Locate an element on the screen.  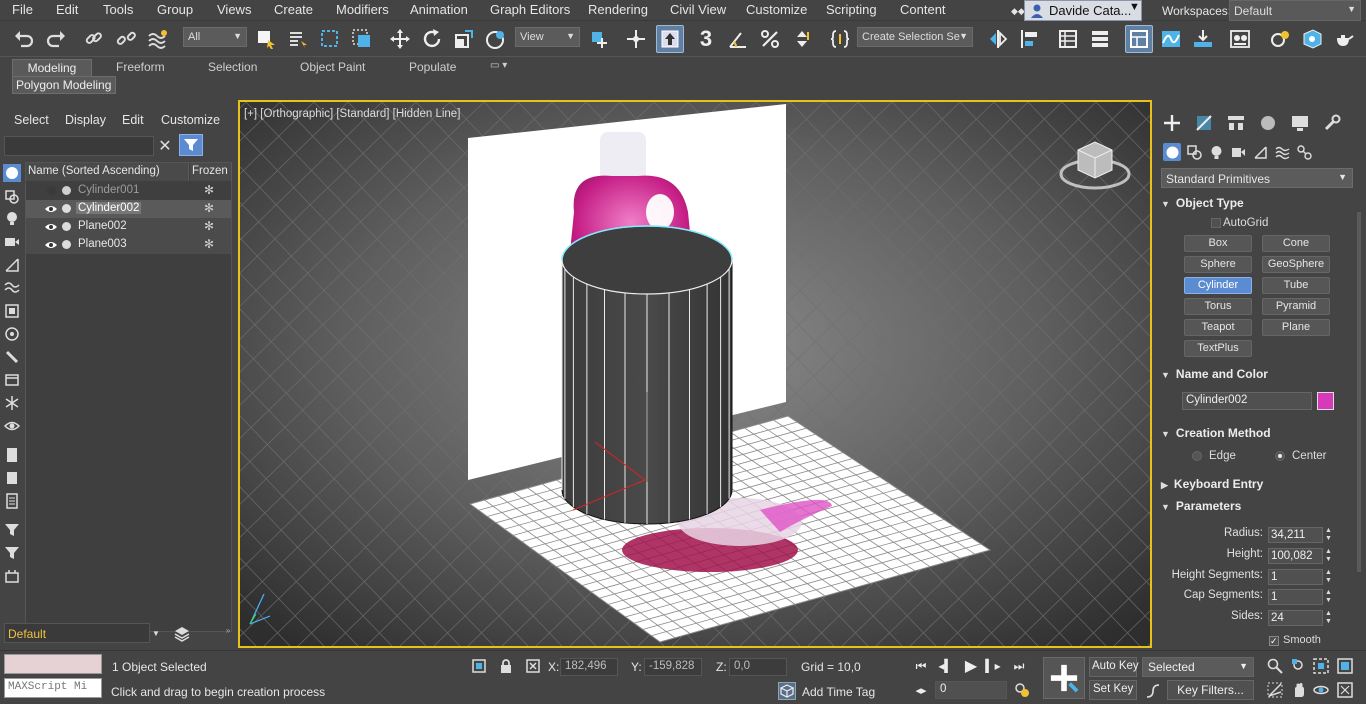
chevron-down-icon: ▼ is located at coordinates (156, 633).